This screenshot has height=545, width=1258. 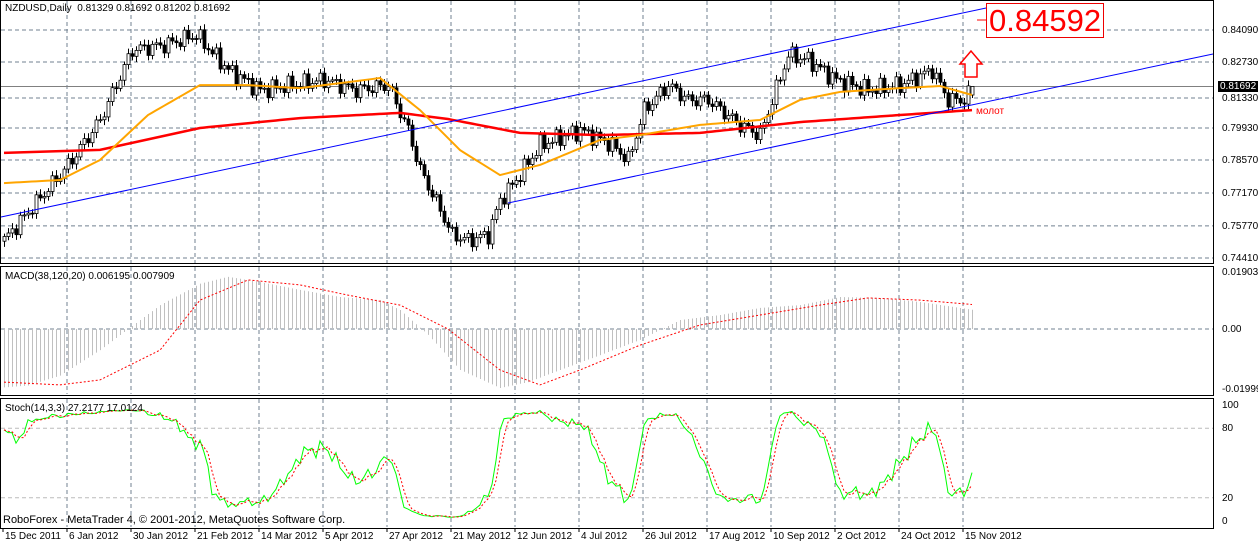 What do you see at coordinates (1228, 429) in the screenshot?
I see `stoch-axis-label: 80` at bounding box center [1228, 429].